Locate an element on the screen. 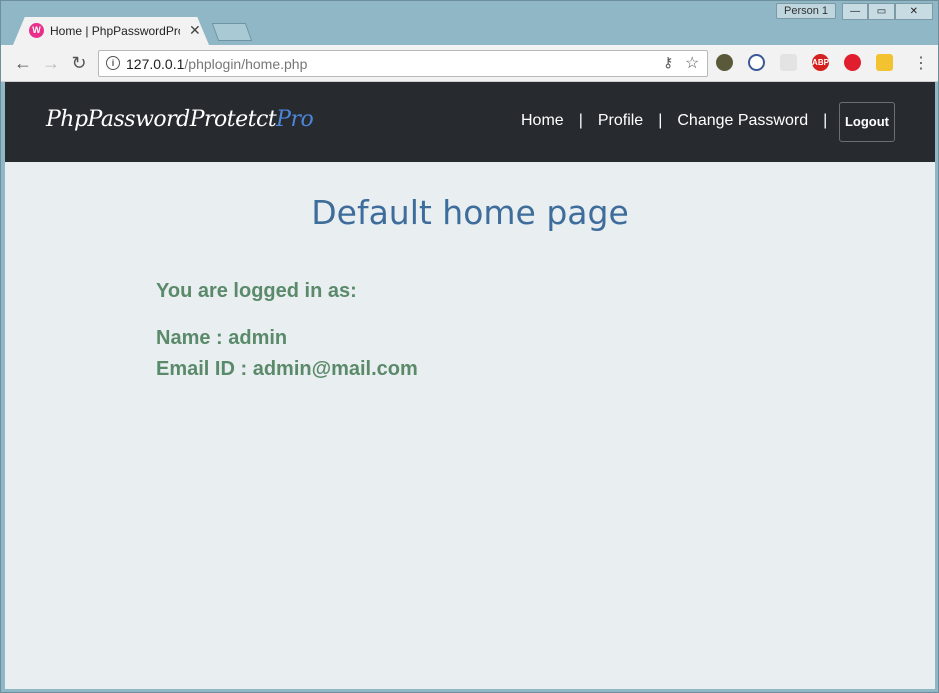 This screenshot has height=693, width=939. reload-icon: ↻ is located at coordinates (79, 63).